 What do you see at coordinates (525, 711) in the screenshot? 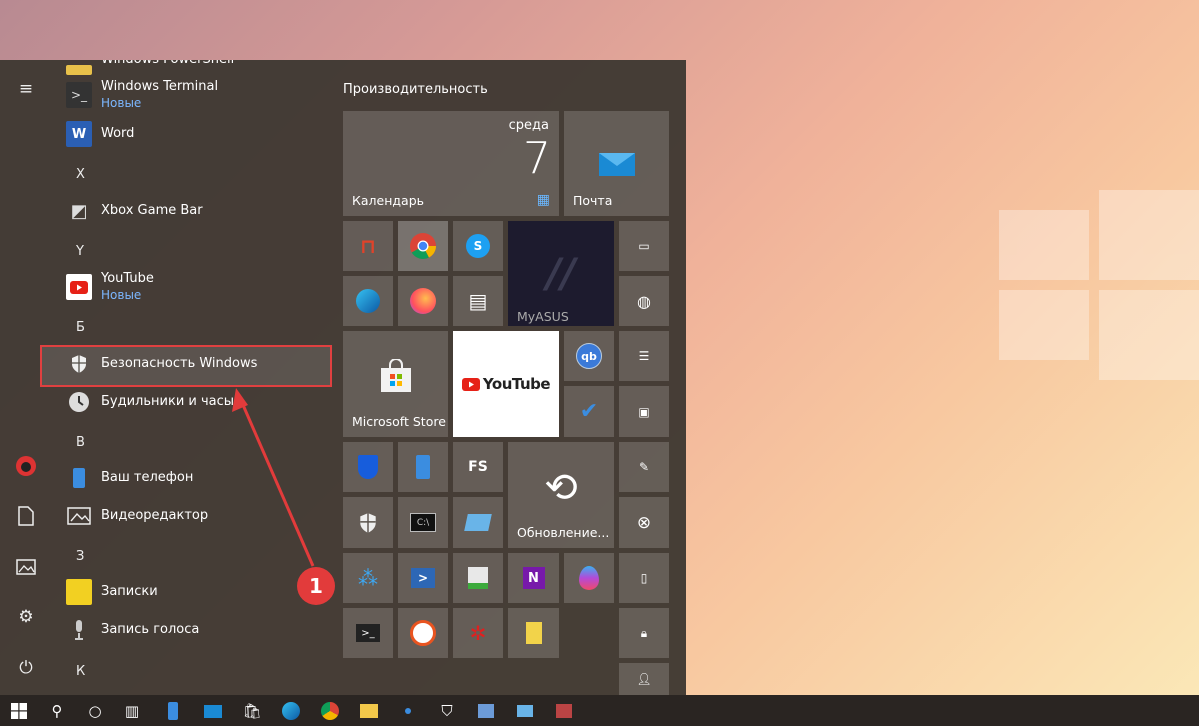
I see `remote-taskbar-icon` at bounding box center [525, 711].